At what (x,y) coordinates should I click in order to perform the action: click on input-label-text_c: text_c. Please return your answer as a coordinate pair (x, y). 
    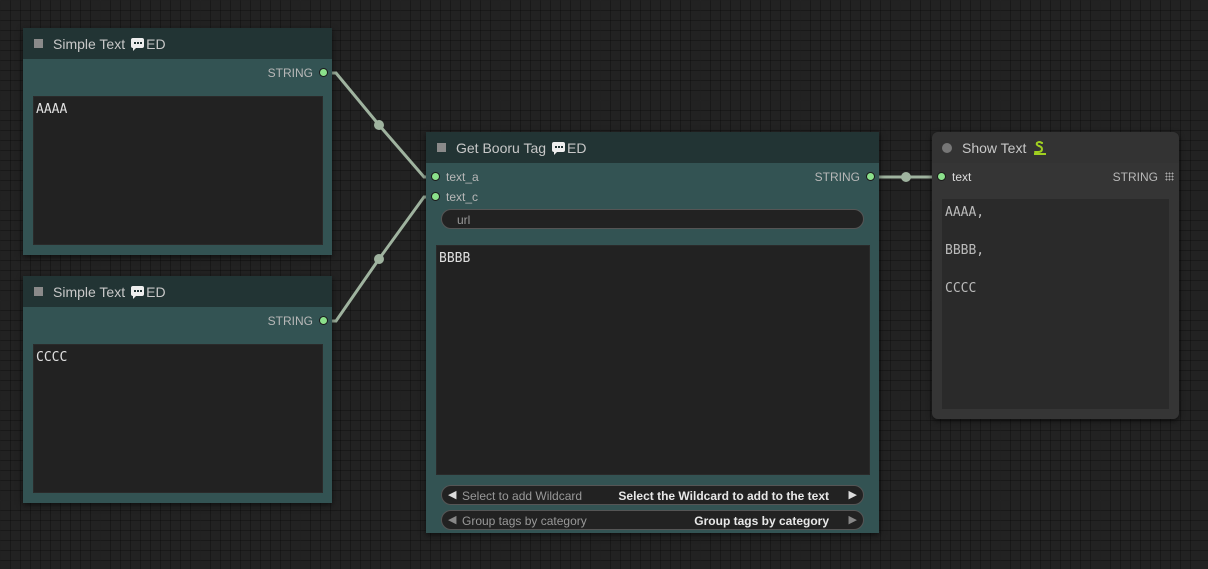
    Looking at the image, I should click on (462, 197).